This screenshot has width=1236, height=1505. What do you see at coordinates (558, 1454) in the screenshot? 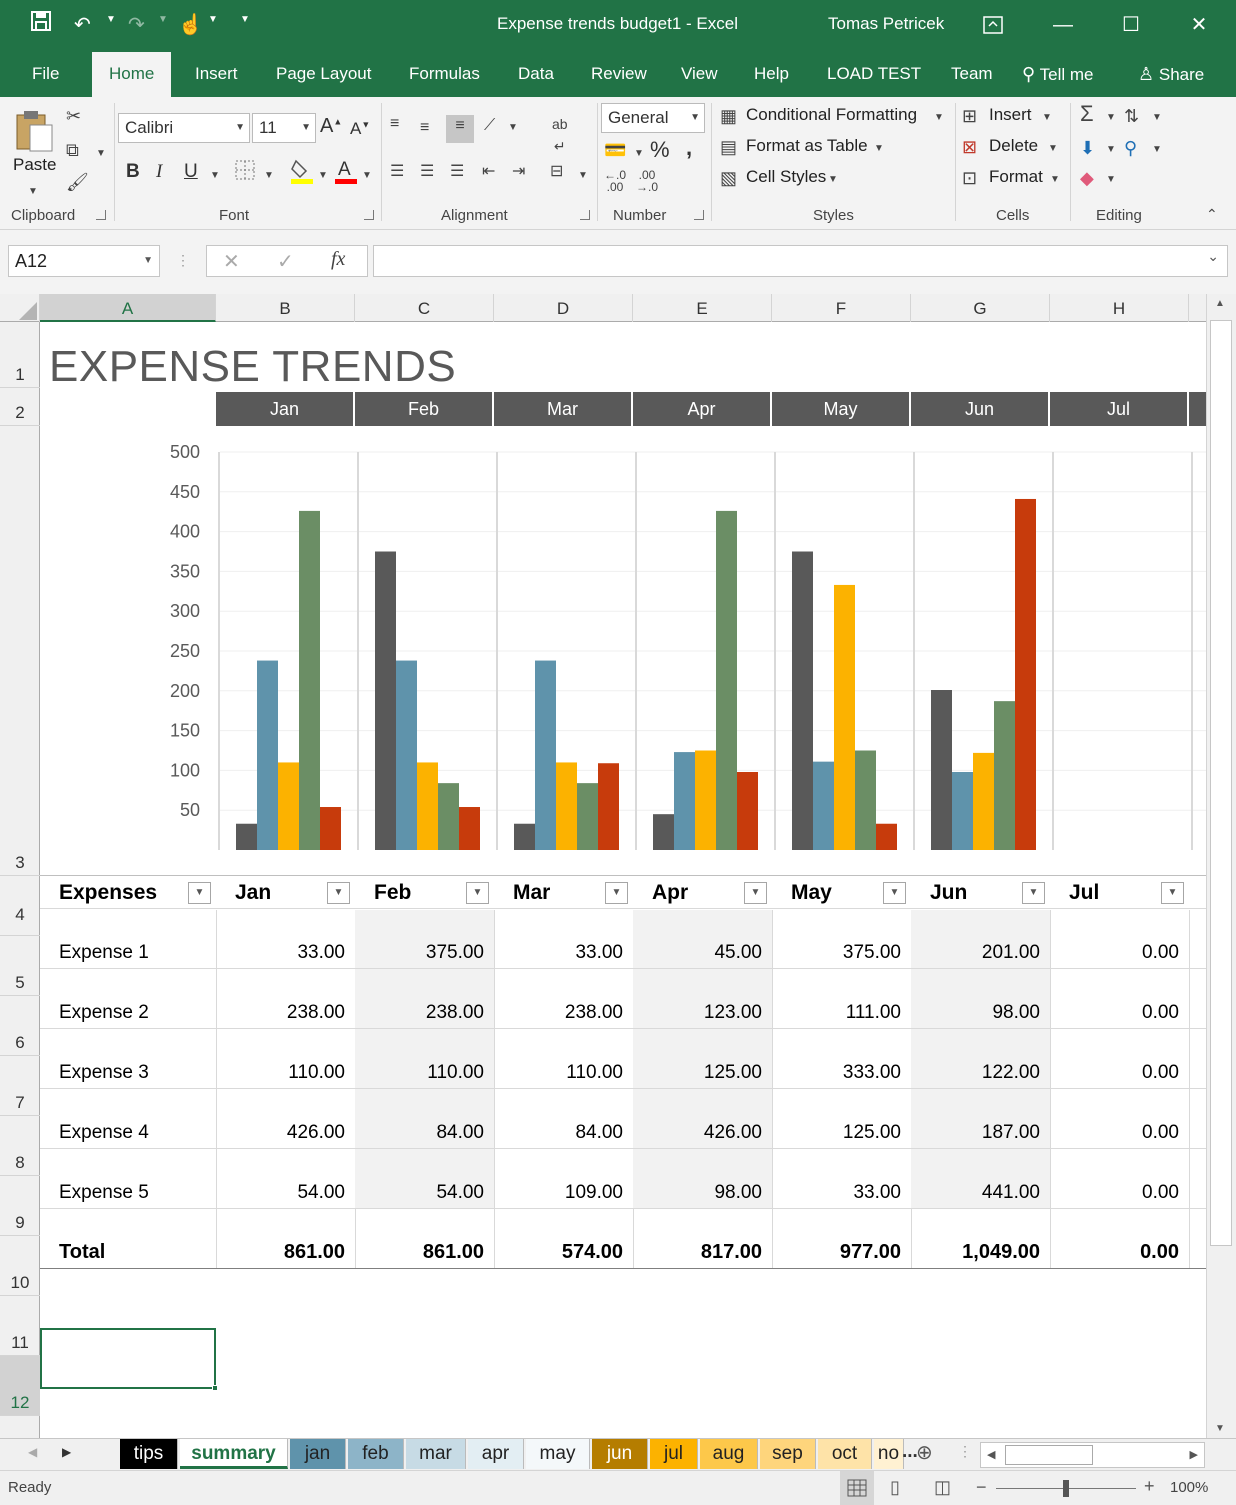
I see `sheet-tab-may: may` at bounding box center [558, 1454].